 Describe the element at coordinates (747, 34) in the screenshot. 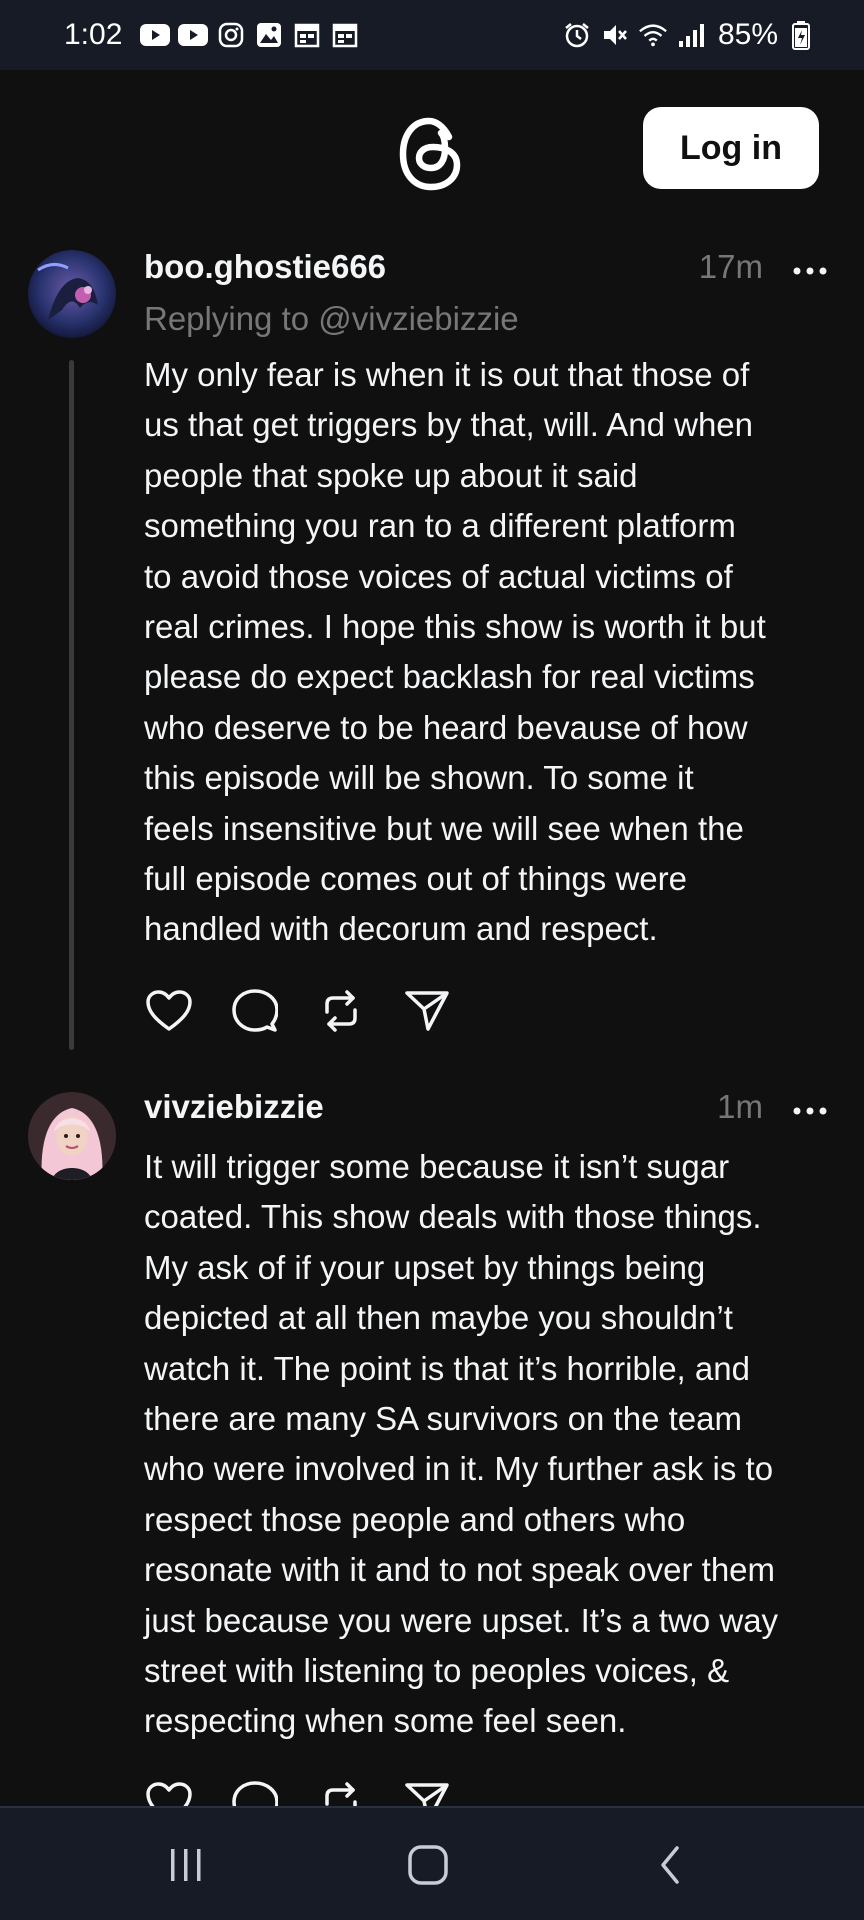

I see `battery-level: 85%` at that location.